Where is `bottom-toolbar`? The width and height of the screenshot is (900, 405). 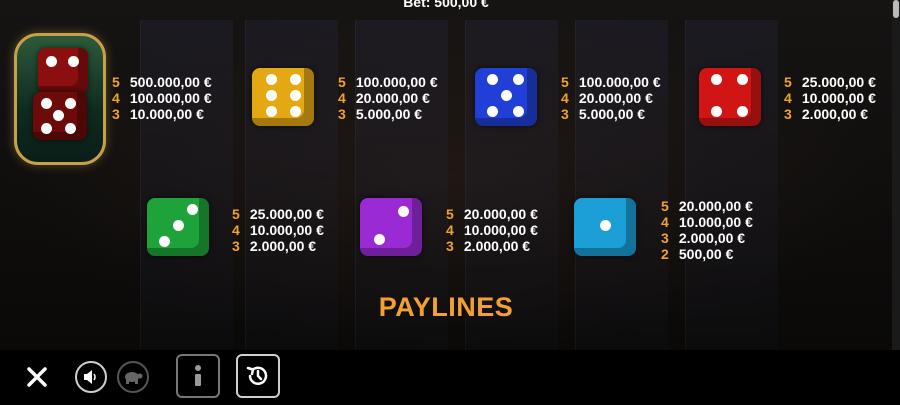 bottom-toolbar is located at coordinates (450, 377).